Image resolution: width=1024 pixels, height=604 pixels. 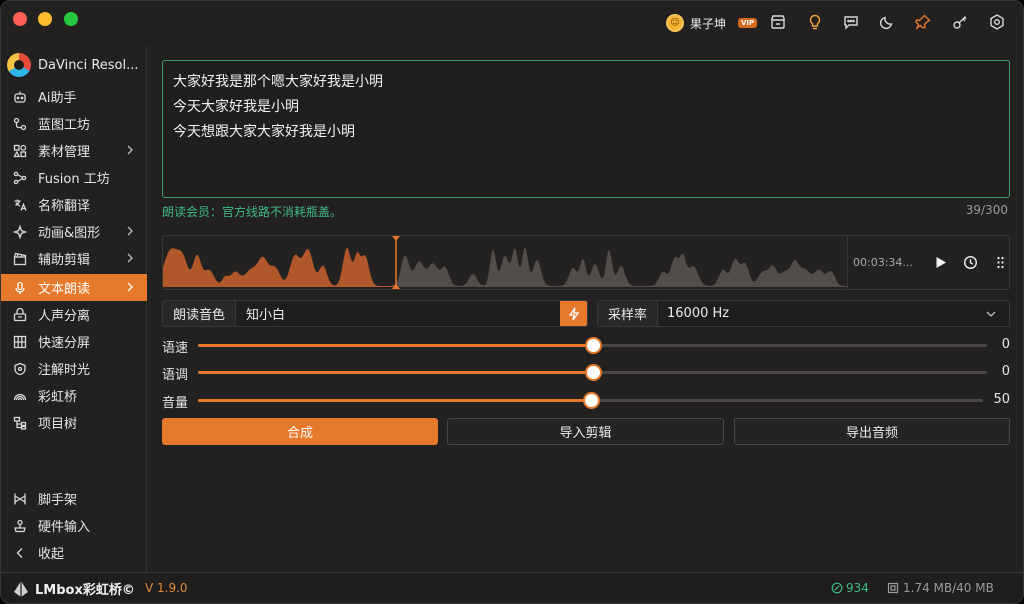 What do you see at coordinates (74, 258) in the screenshot?
I see `sidebar-item-assist-edit: 辅助剪辑` at bounding box center [74, 258].